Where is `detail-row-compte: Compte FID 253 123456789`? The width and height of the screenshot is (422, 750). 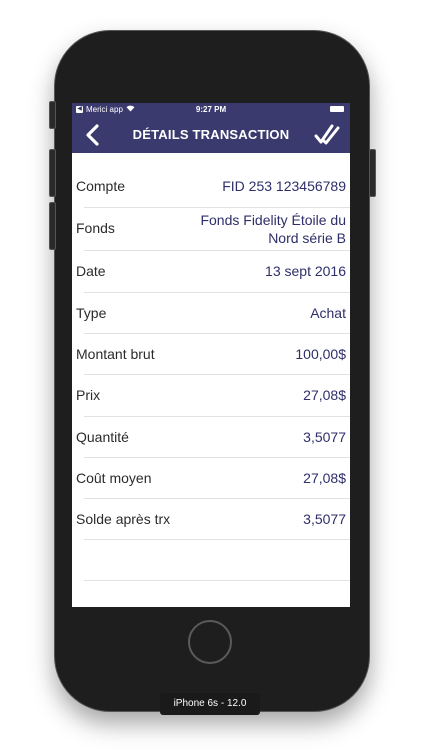 detail-row-compte: Compte FID 253 123456789 is located at coordinates (211, 186).